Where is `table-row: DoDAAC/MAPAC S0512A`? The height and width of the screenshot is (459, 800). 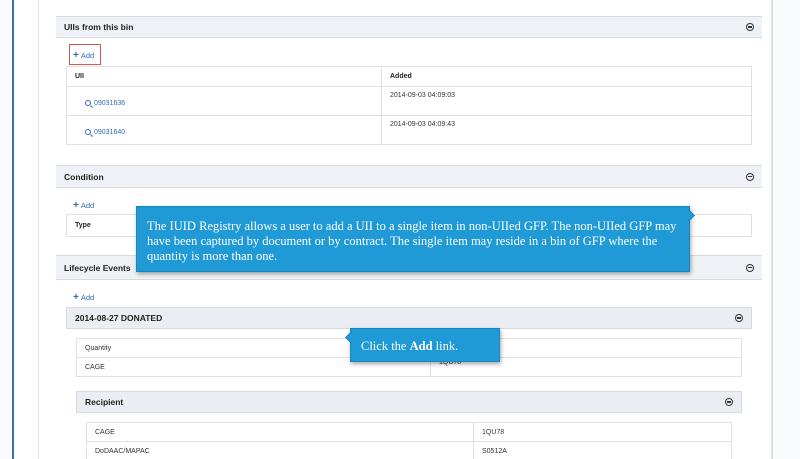
table-row: DoDAAC/MAPAC S0512A is located at coordinates (409, 450).